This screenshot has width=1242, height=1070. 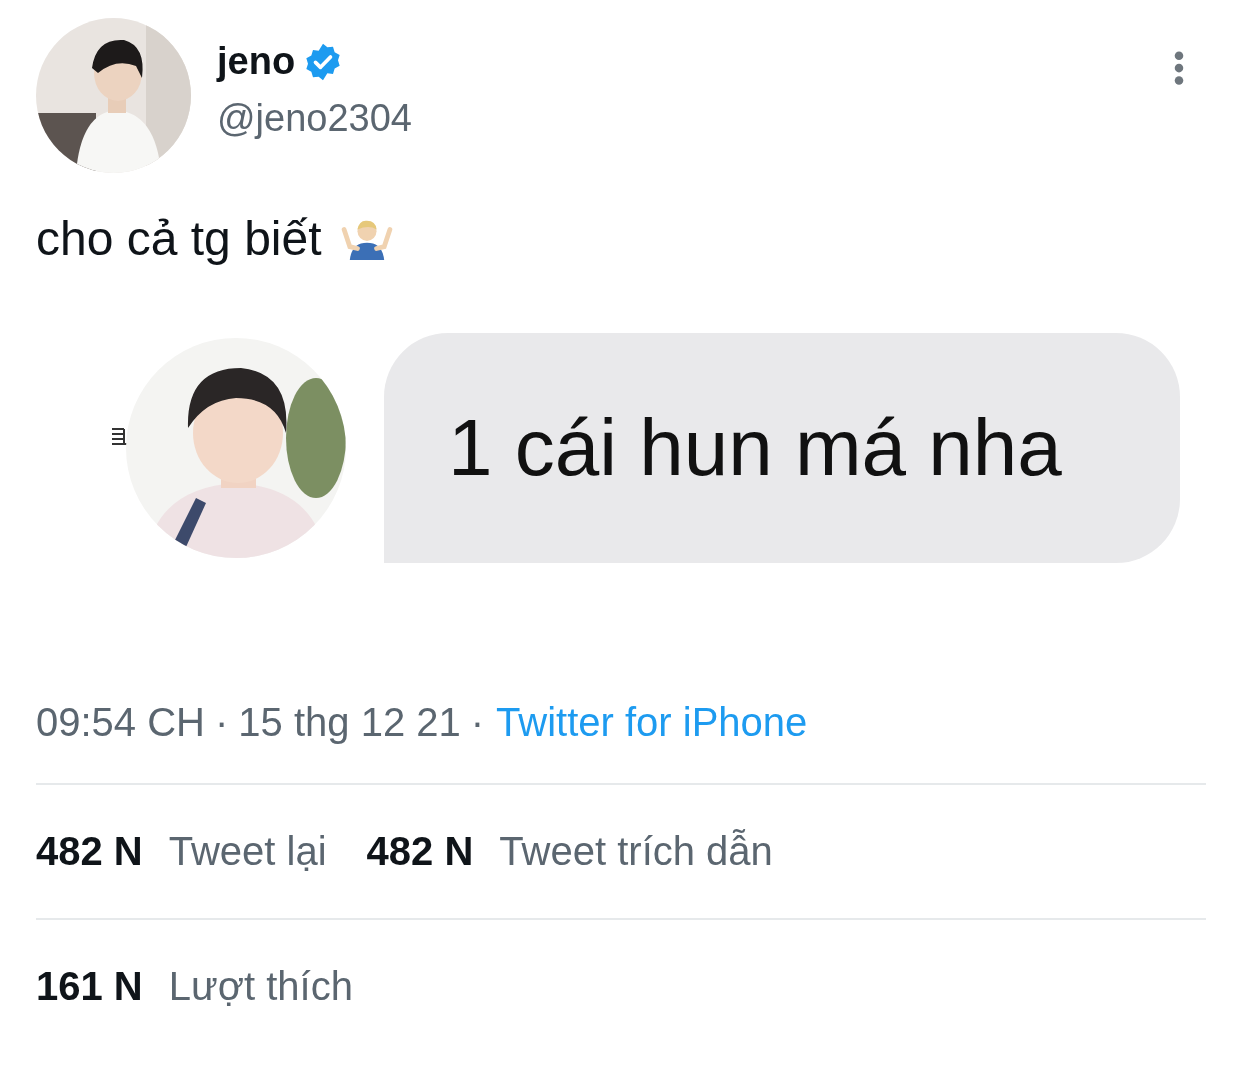 What do you see at coordinates (315, 118) in the screenshot?
I see `author-handle: @jeno2304` at bounding box center [315, 118].